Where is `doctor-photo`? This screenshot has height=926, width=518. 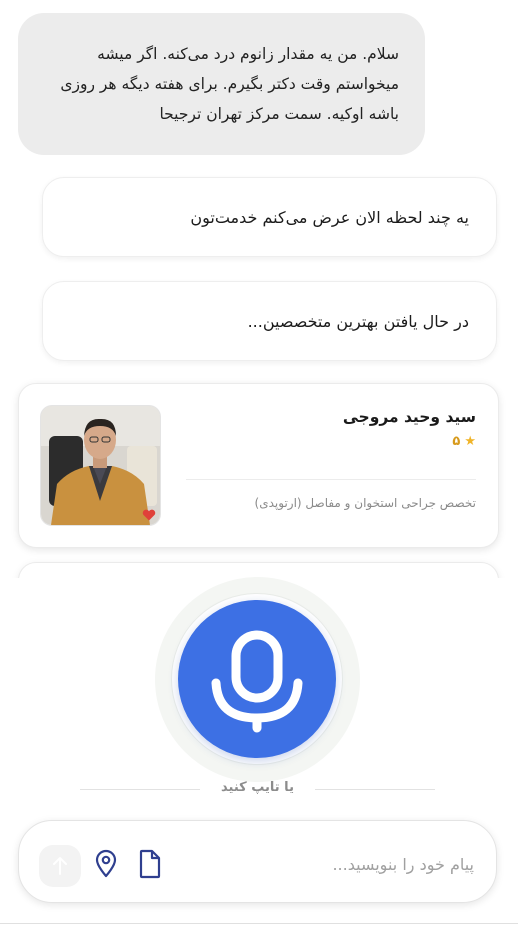
doctor-photo is located at coordinates (100, 465).